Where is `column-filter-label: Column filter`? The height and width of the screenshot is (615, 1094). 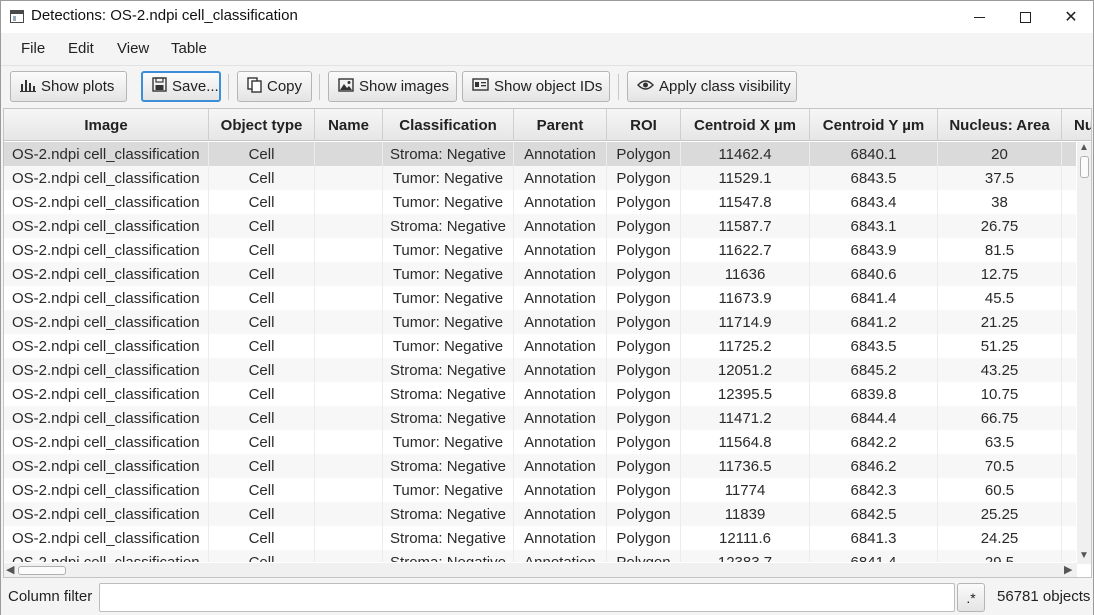
column-filter-label: Column filter is located at coordinates (50, 596).